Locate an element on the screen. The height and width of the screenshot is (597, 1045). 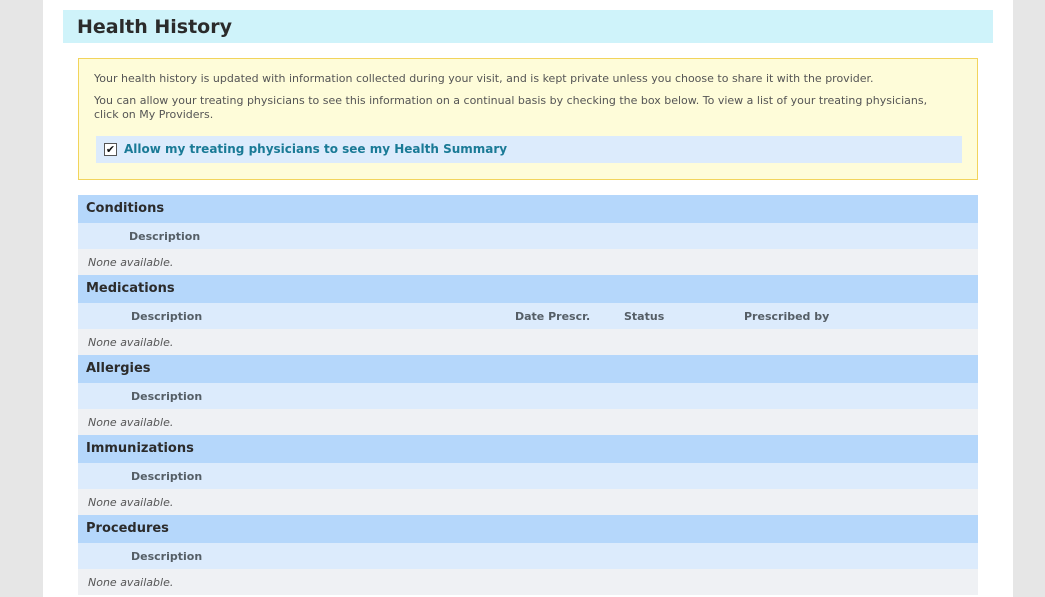
section-header-procedures: Procedures is located at coordinates (528, 529).